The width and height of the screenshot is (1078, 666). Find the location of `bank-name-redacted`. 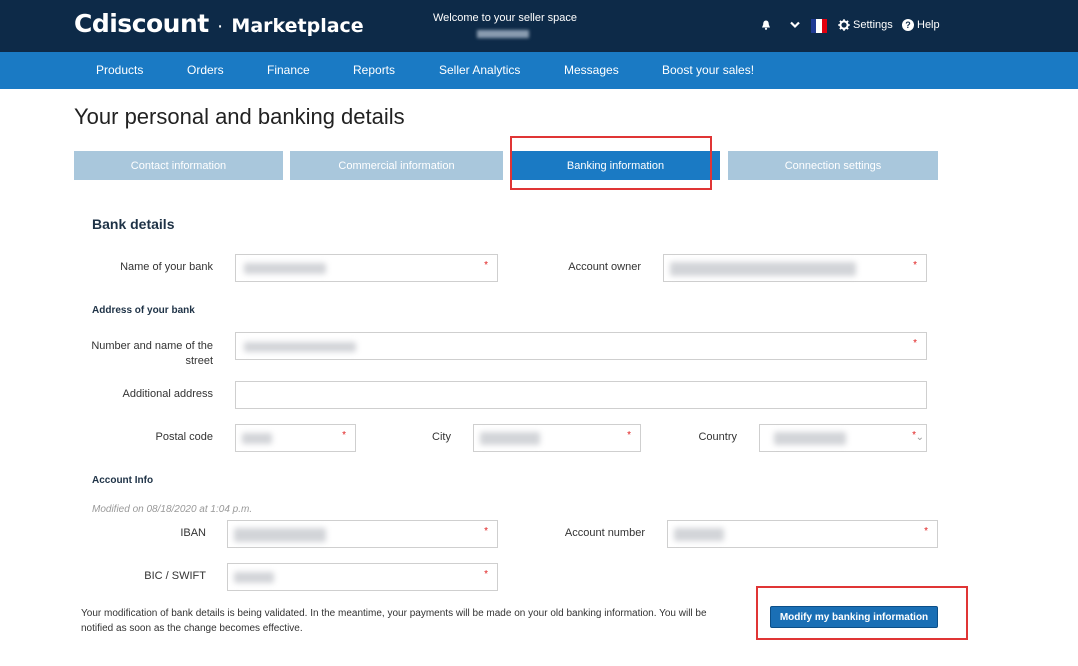

bank-name-redacted is located at coordinates (285, 268).